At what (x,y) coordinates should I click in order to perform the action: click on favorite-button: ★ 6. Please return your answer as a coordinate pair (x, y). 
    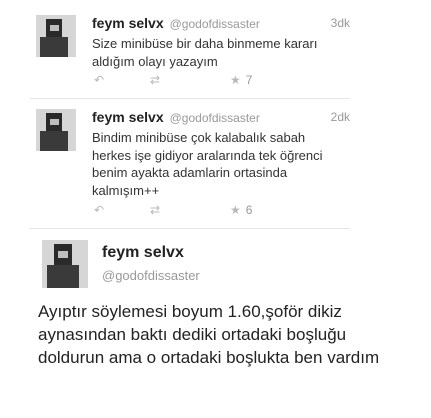
    Looking at the image, I should click on (241, 210).